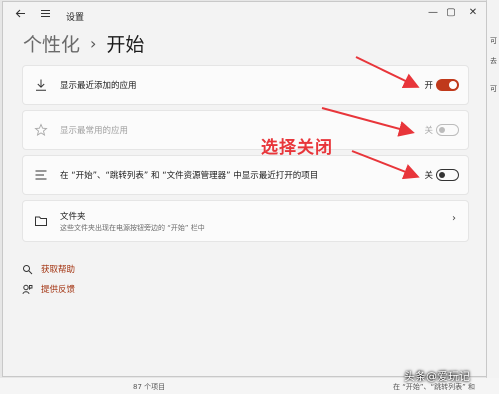 The height and width of the screenshot is (394, 499). What do you see at coordinates (73, 217) in the screenshot?
I see `setting-label: 文件夹` at bounding box center [73, 217].